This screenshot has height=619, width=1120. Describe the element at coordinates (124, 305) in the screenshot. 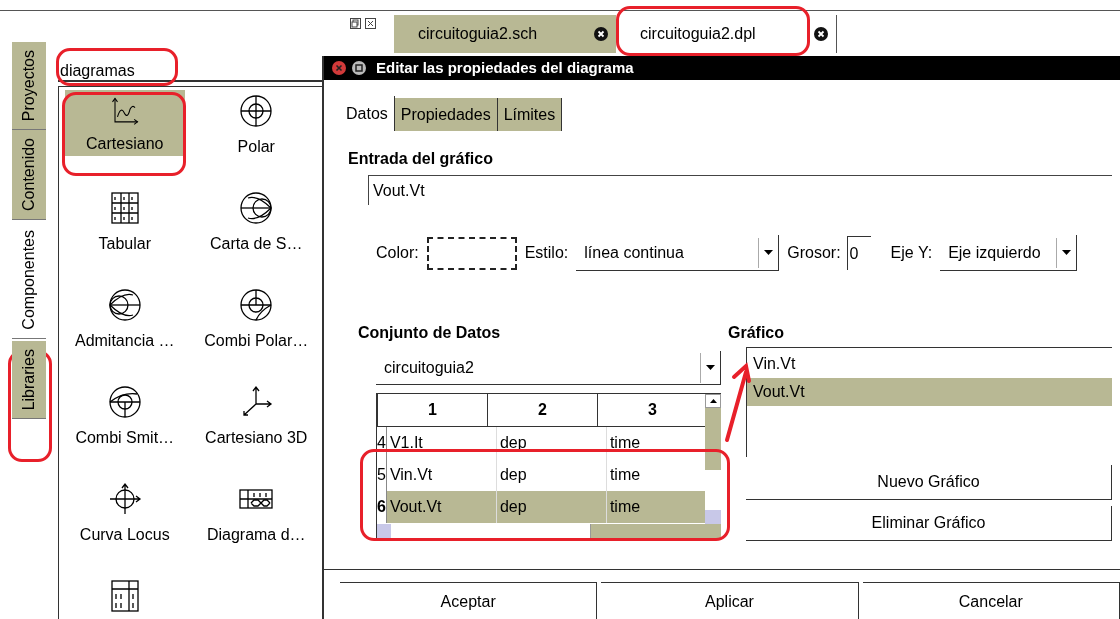

I see `admittance-chart-icon` at that location.